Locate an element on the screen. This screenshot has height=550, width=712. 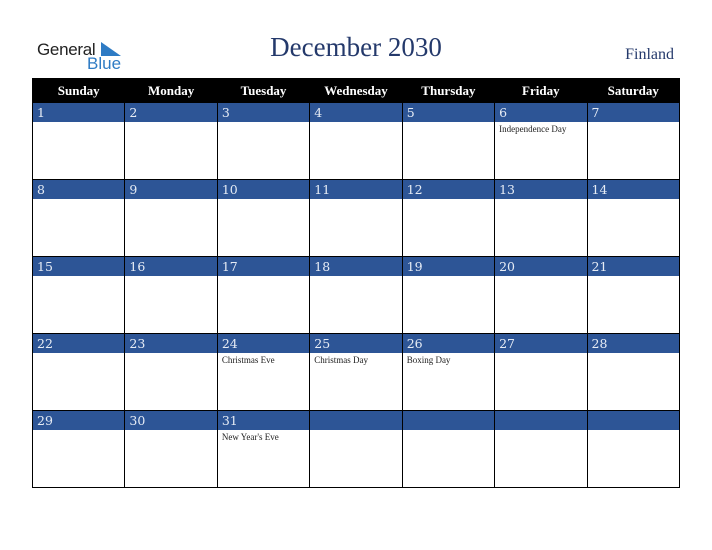
day-number: 6 is located at coordinates (541, 112).